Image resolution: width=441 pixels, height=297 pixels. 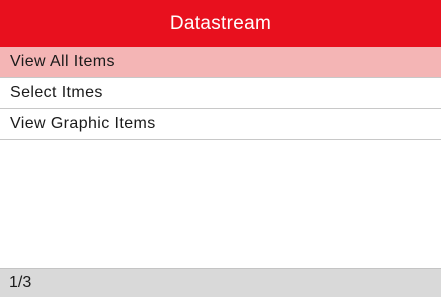 I want to click on page-title: Datastream, so click(x=220, y=23).